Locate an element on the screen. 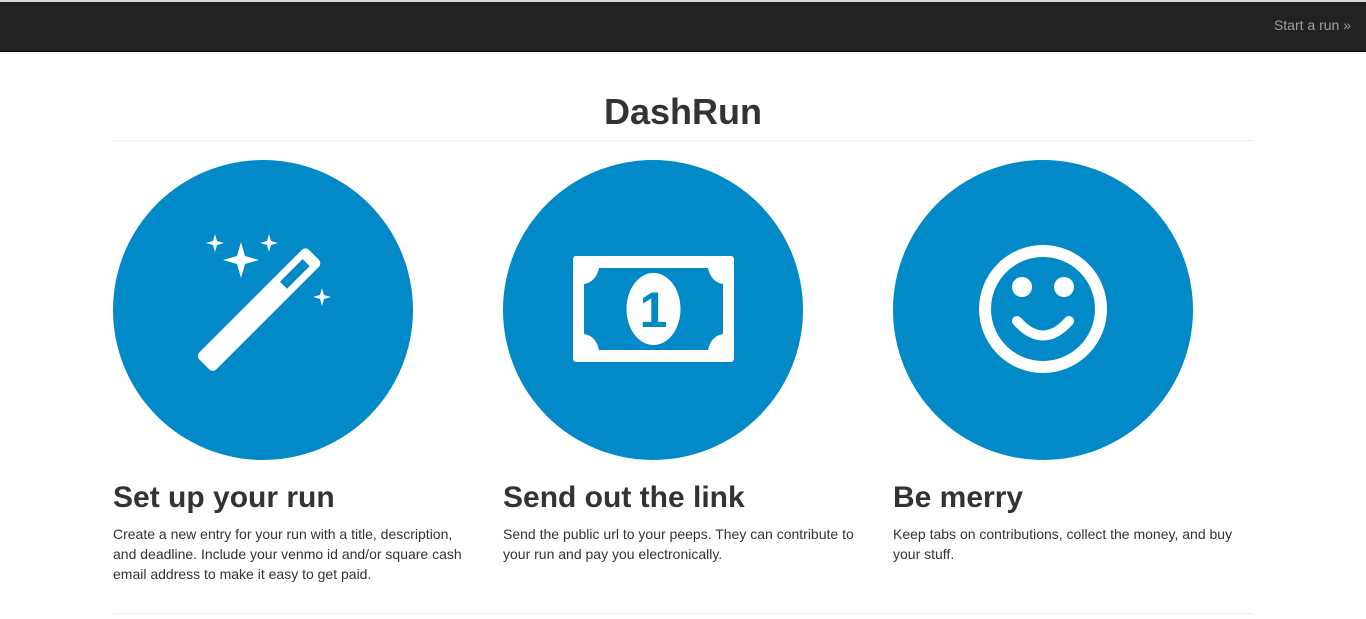 The height and width of the screenshot is (619, 1366). feature-heading: Send out the link is located at coordinates (624, 497).